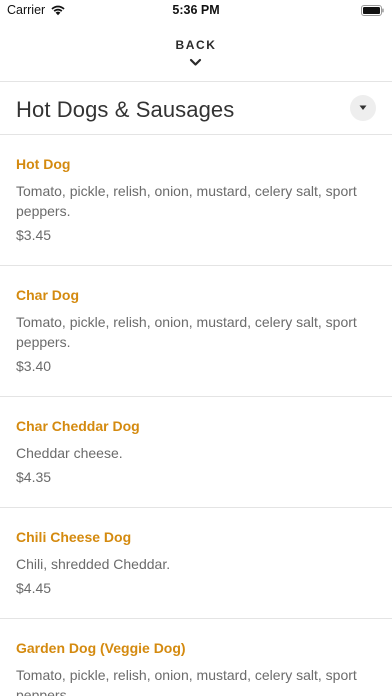 This screenshot has height=696, width=392. Describe the element at coordinates (74, 537) in the screenshot. I see `menu-item-name: Chili Cheese Dog` at that location.